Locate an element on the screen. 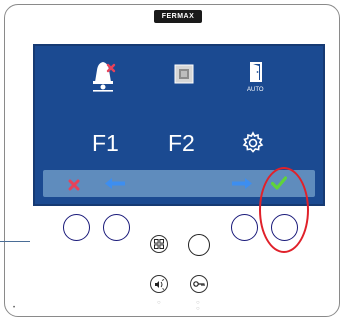 The height and width of the screenshot is (321, 346). menu-grid-icon is located at coordinates (159, 244).